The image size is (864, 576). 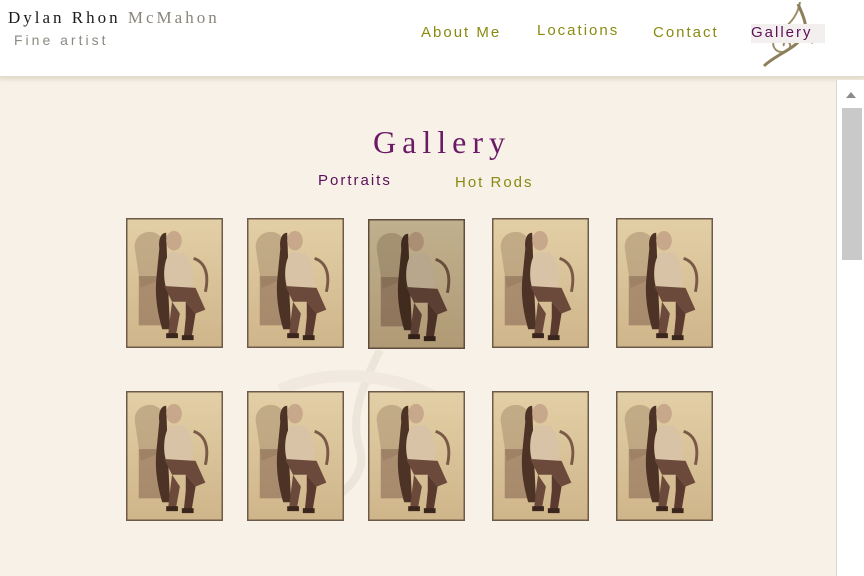 What do you see at coordinates (494, 182) in the screenshot?
I see `subnav-hot-rods: Hot Rods` at bounding box center [494, 182].